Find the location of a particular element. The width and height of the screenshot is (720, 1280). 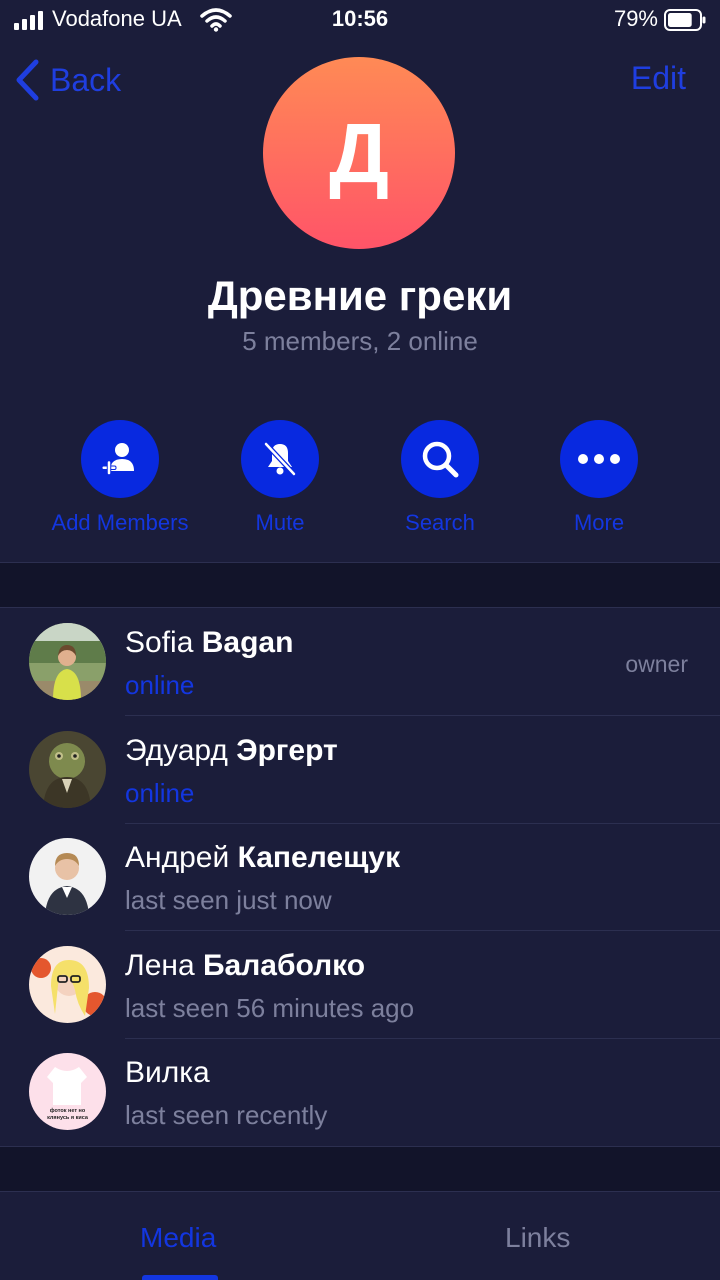

add-members-button: Add Members is located at coordinates (120, 478).